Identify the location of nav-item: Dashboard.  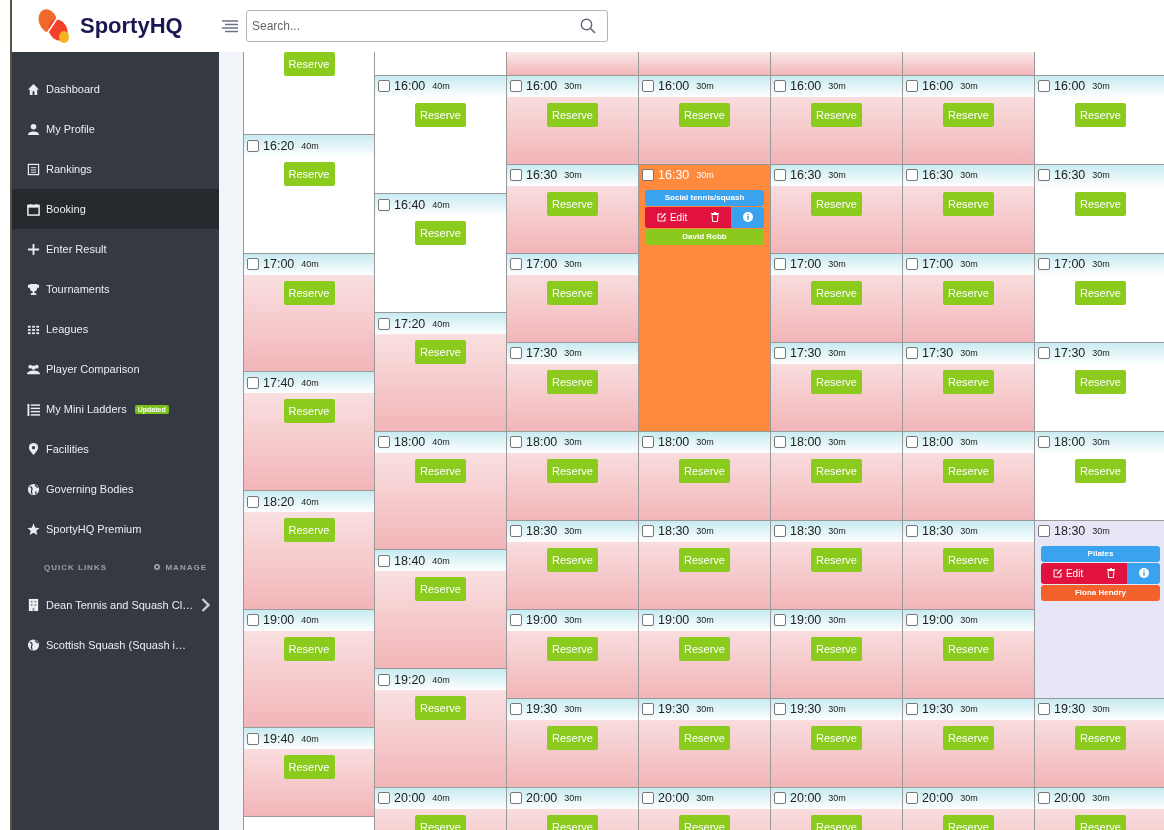
(115, 89).